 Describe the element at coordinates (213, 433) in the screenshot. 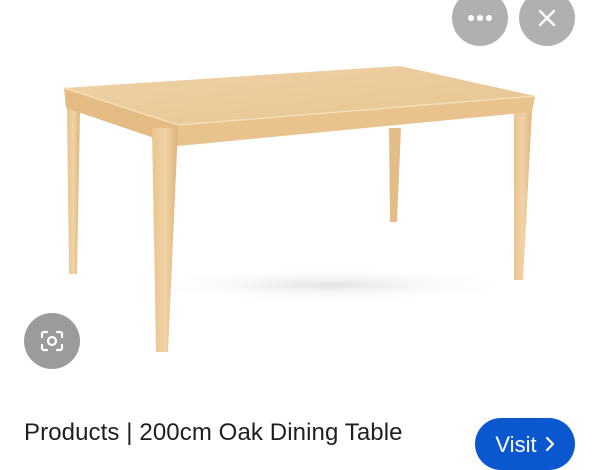

I see `result-title: Products | 200cm Oak Dining Table` at that location.